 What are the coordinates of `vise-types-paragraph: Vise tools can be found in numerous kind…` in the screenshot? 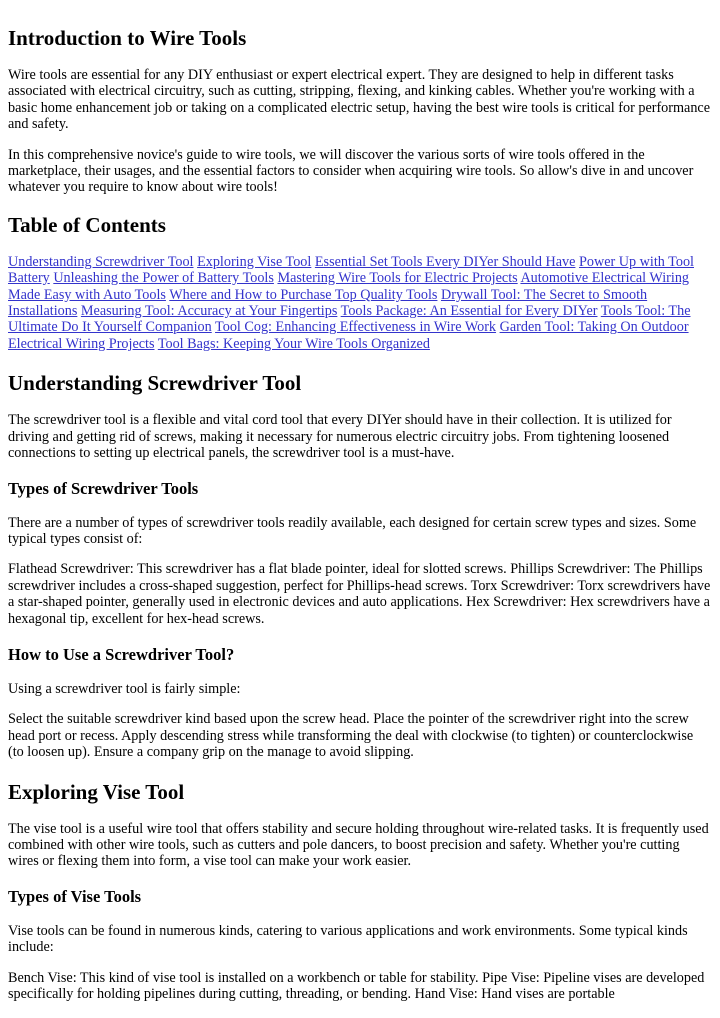 It's located at (348, 939).